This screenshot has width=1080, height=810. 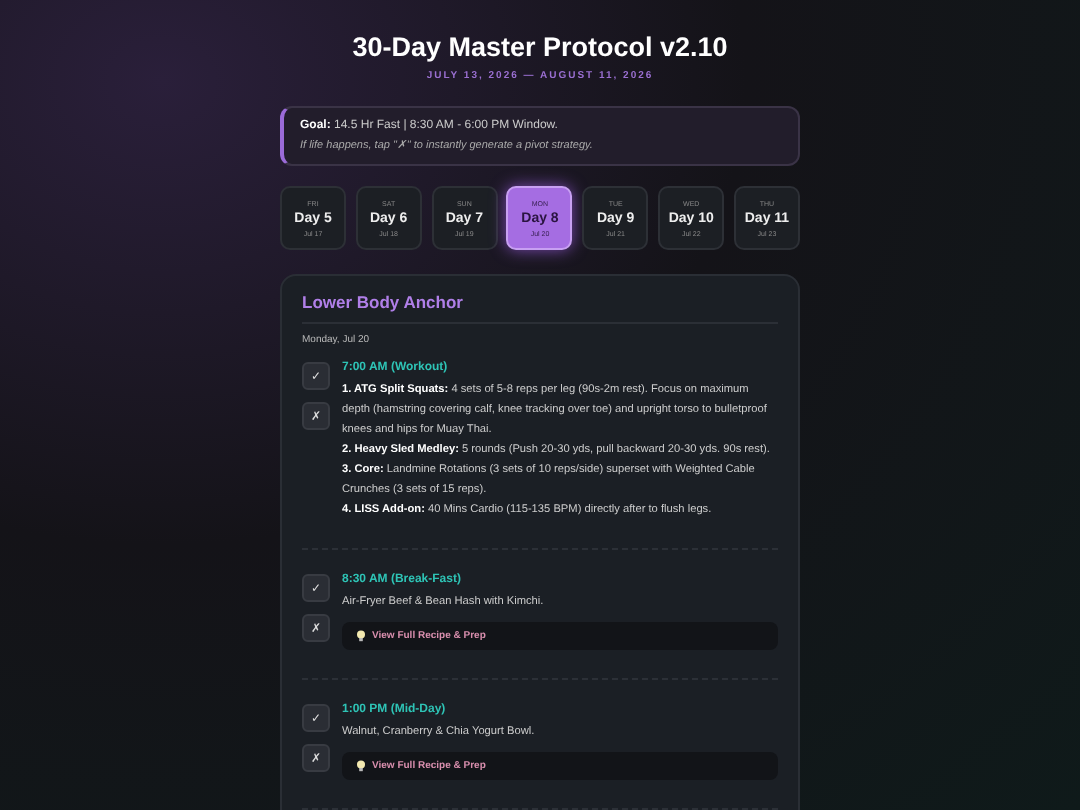 What do you see at coordinates (383, 302) in the screenshot?
I see `plan-title: Lower Body Anchor` at bounding box center [383, 302].